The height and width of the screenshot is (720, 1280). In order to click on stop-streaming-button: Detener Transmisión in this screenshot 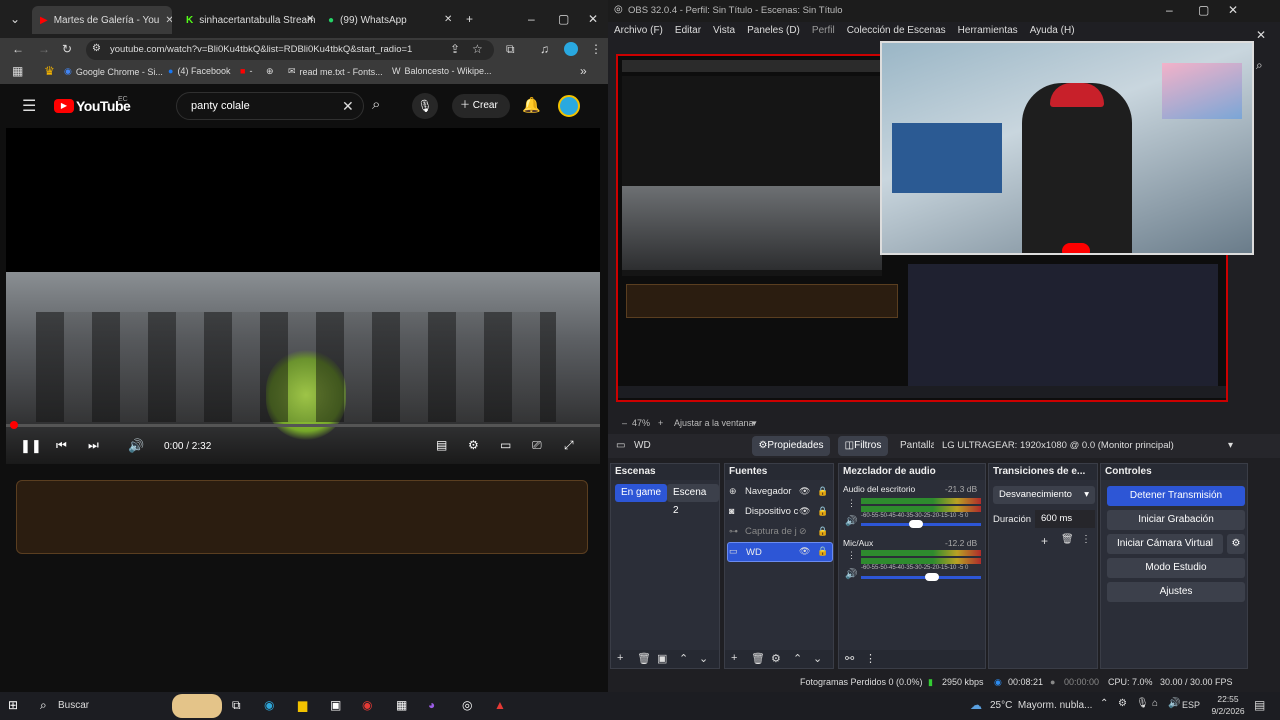, I will do `click(1176, 496)`.